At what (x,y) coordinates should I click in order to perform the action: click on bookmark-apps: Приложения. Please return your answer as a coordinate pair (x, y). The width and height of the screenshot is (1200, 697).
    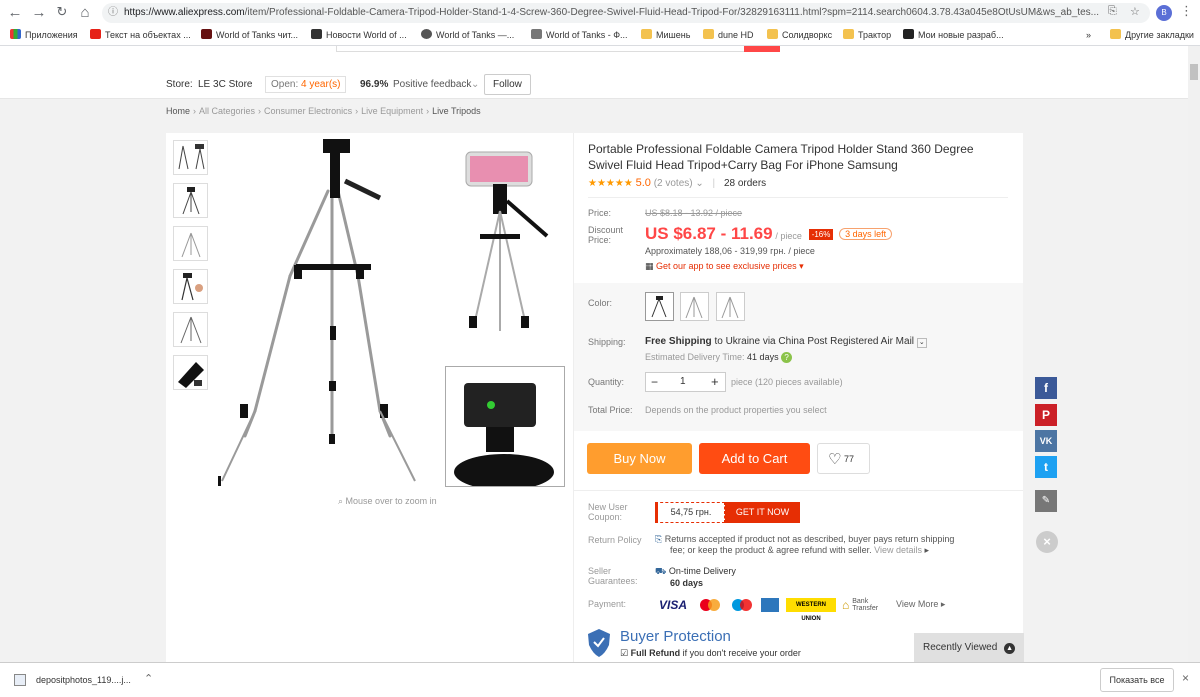
    Looking at the image, I should click on (44, 35).